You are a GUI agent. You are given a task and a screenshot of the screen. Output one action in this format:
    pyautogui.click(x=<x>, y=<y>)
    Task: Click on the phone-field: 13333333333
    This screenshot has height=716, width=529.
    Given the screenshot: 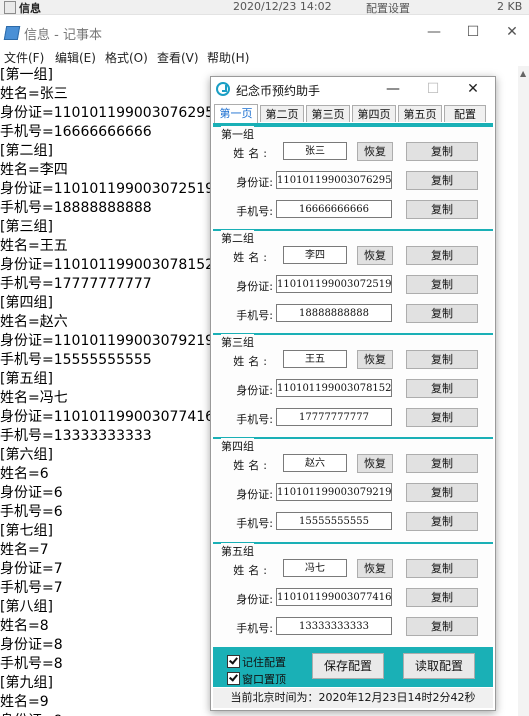 What is the action you would take?
    pyautogui.click(x=334, y=626)
    